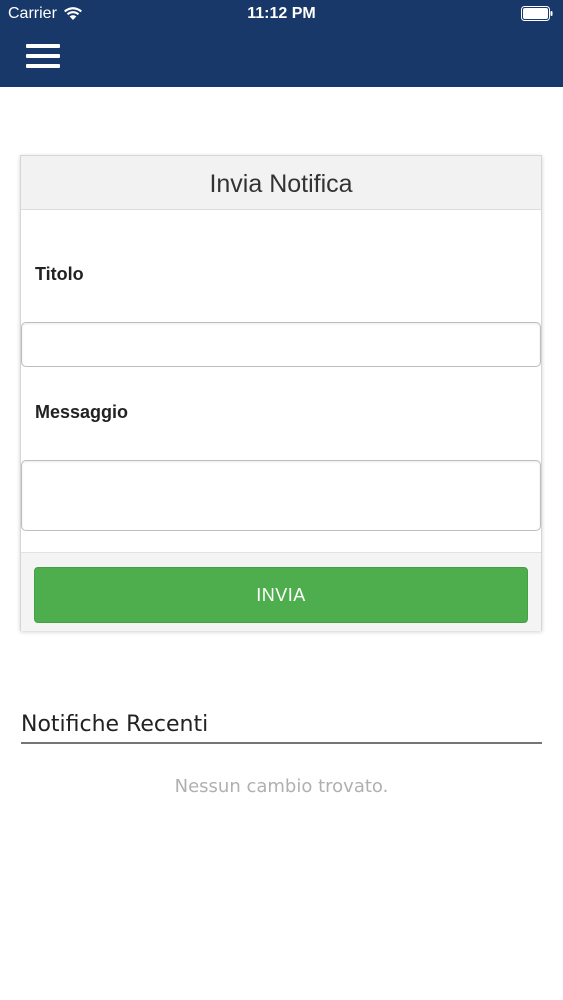 The height and width of the screenshot is (1000, 563). I want to click on app-header: Carrier 11:12 PM, so click(281, 43).